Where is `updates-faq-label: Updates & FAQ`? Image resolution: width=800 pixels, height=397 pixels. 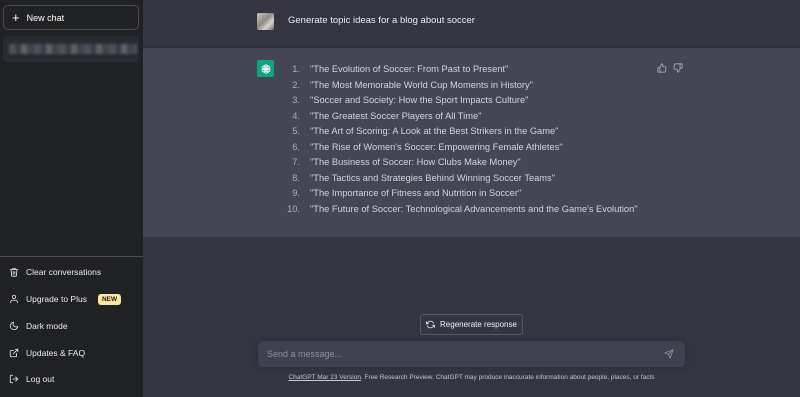
updates-faq-label: Updates & FAQ is located at coordinates (56, 353).